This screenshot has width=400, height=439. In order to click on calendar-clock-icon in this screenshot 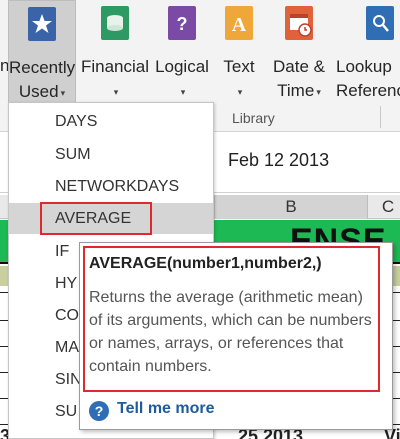, I will do `click(299, 23)`.